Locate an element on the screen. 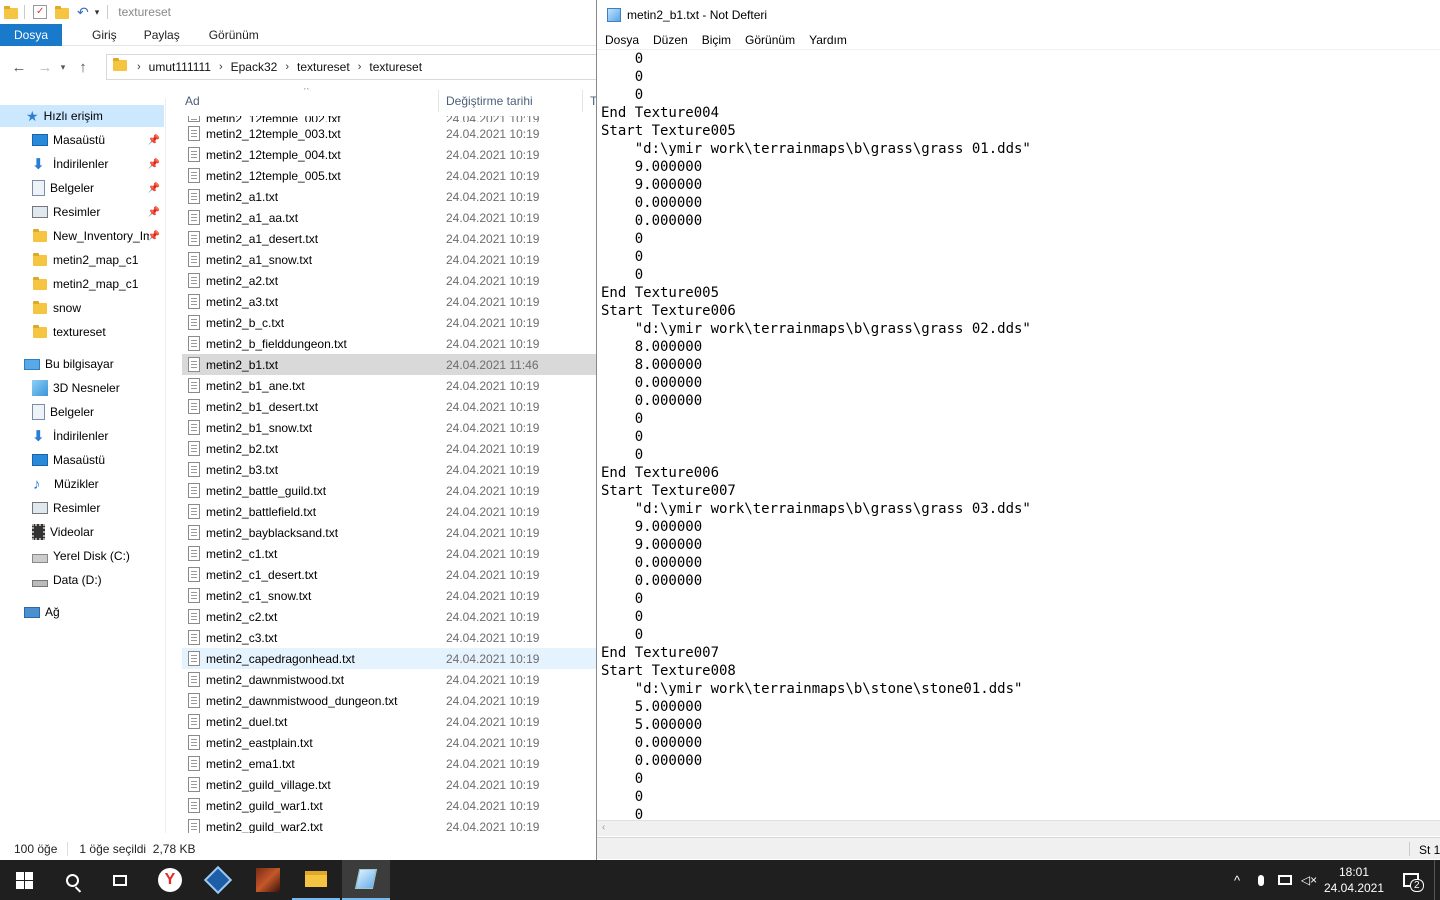 The height and width of the screenshot is (900, 1440). nav-quick-access: ★ Hızlı erişim is located at coordinates (82, 116).